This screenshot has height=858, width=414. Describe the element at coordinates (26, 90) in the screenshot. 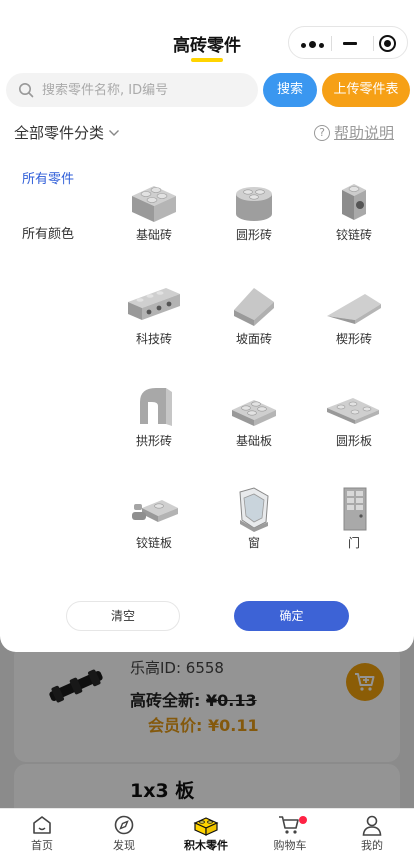

I see `search-icon` at that location.